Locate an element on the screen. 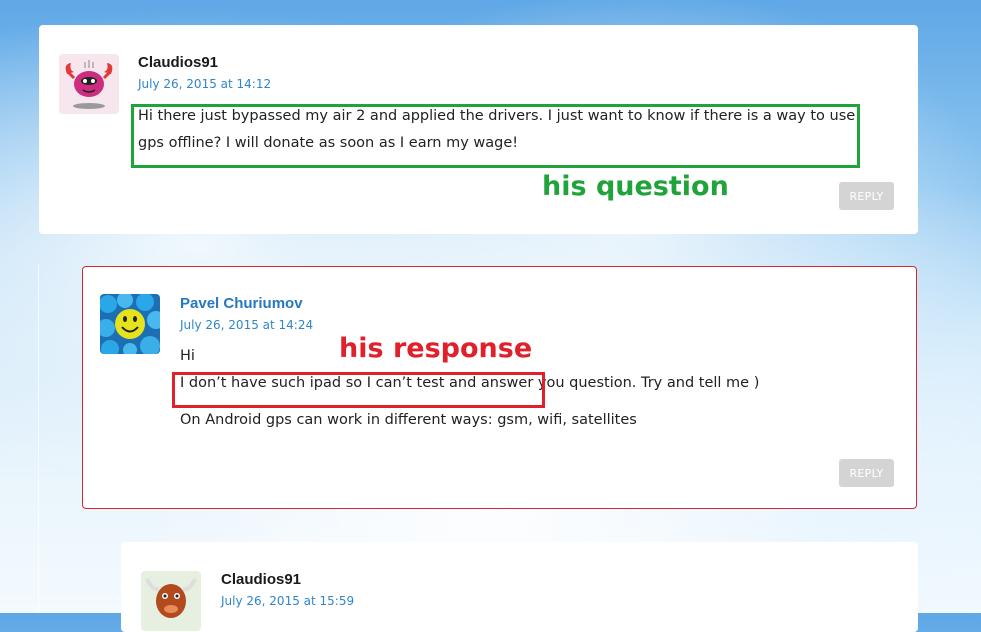 The height and width of the screenshot is (632, 981). comment-date-link: July 26, 2015 at 14:24 is located at coordinates (246, 325).